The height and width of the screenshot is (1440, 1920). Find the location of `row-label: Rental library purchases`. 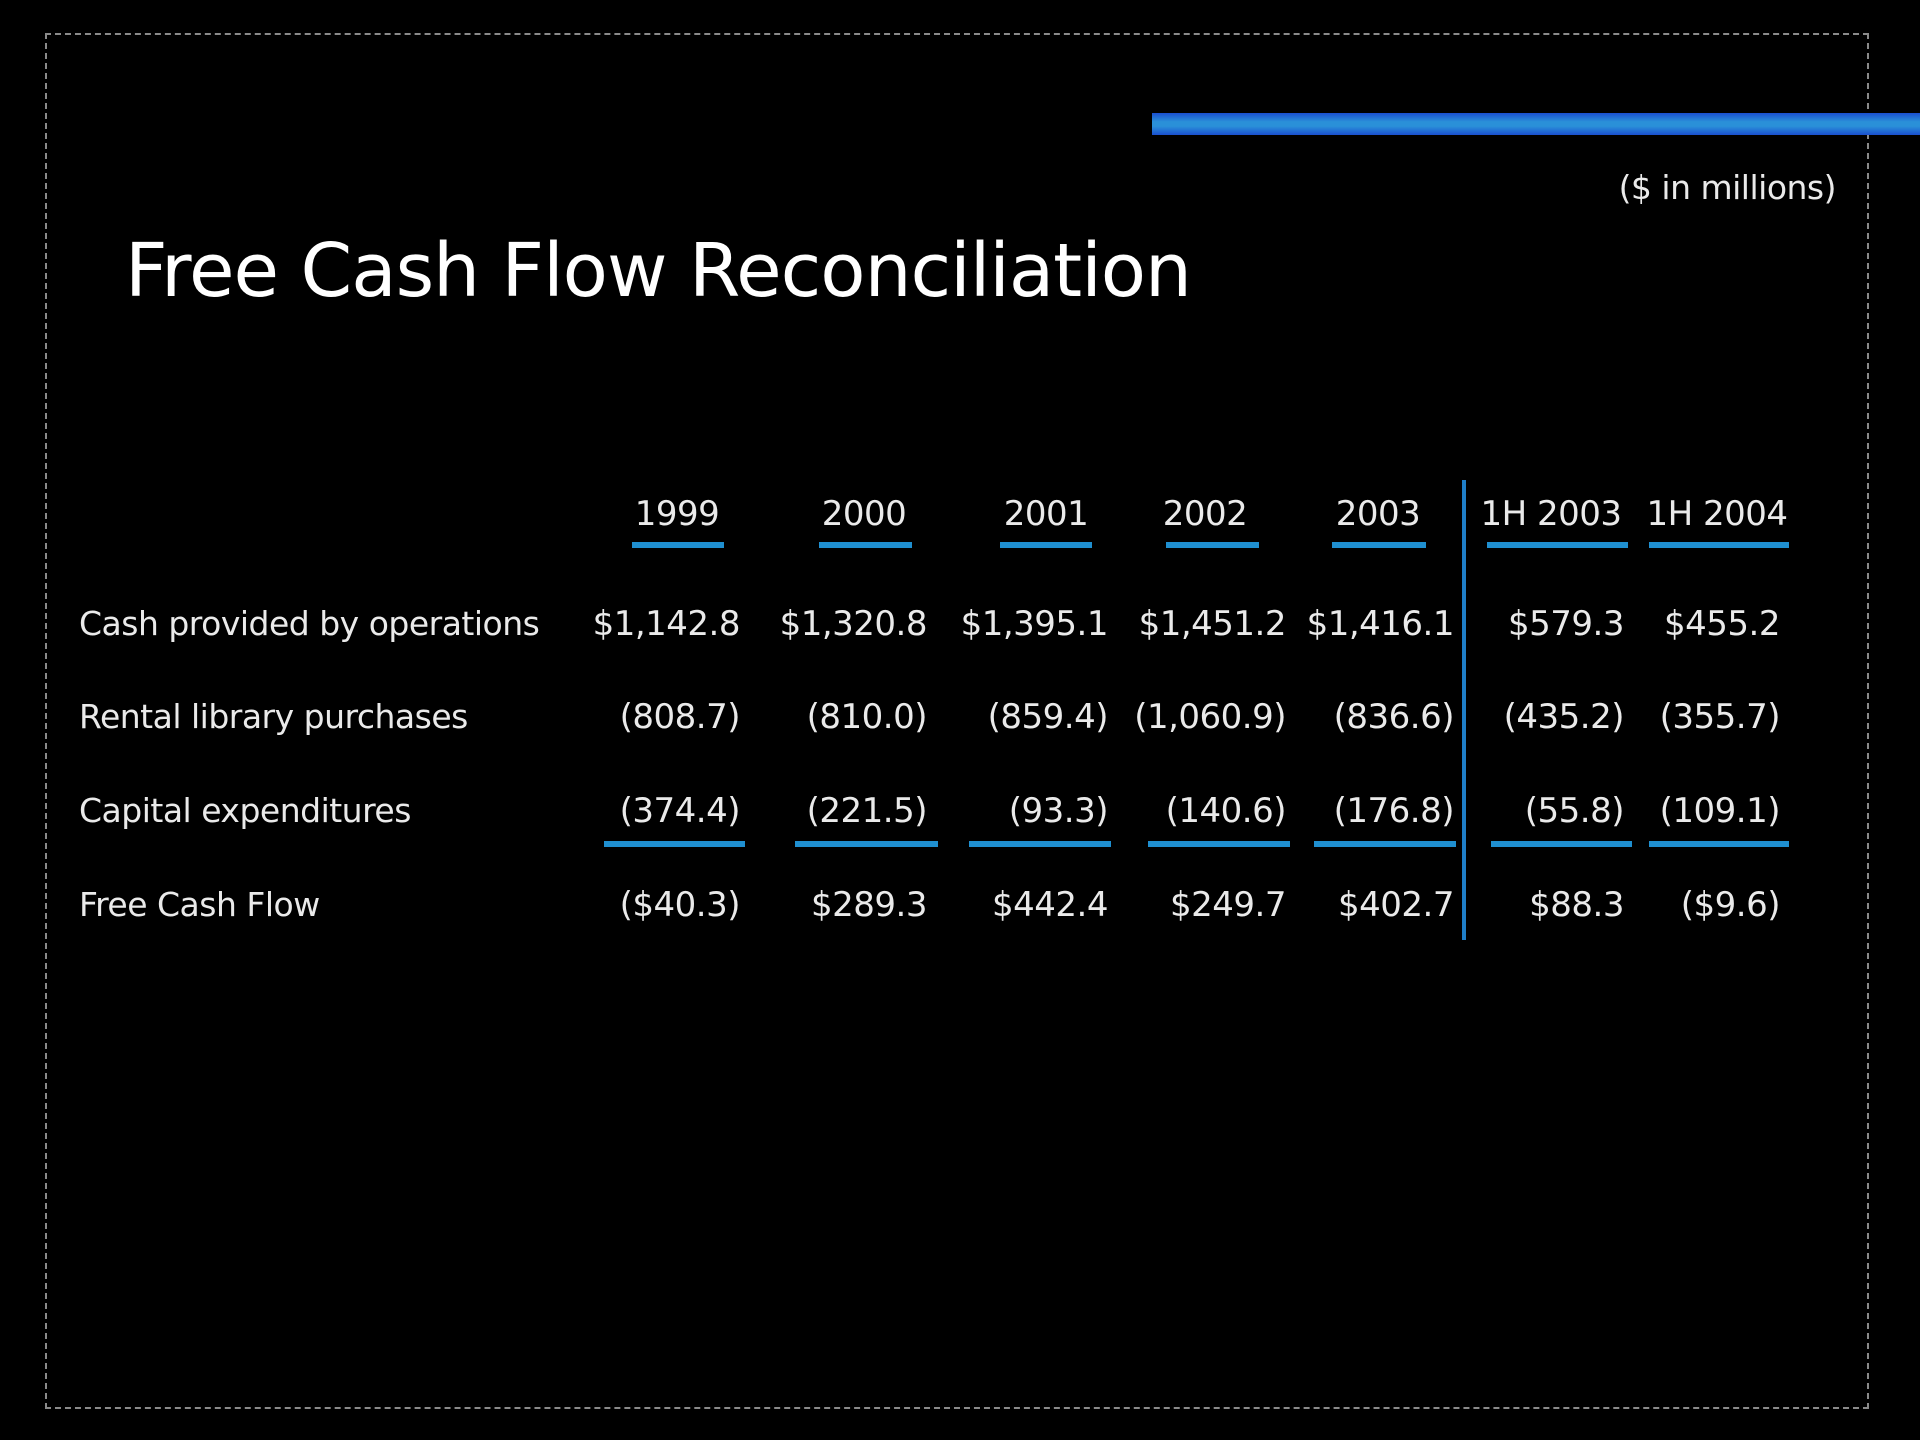

row-label: Rental library purchases is located at coordinates (273, 716).